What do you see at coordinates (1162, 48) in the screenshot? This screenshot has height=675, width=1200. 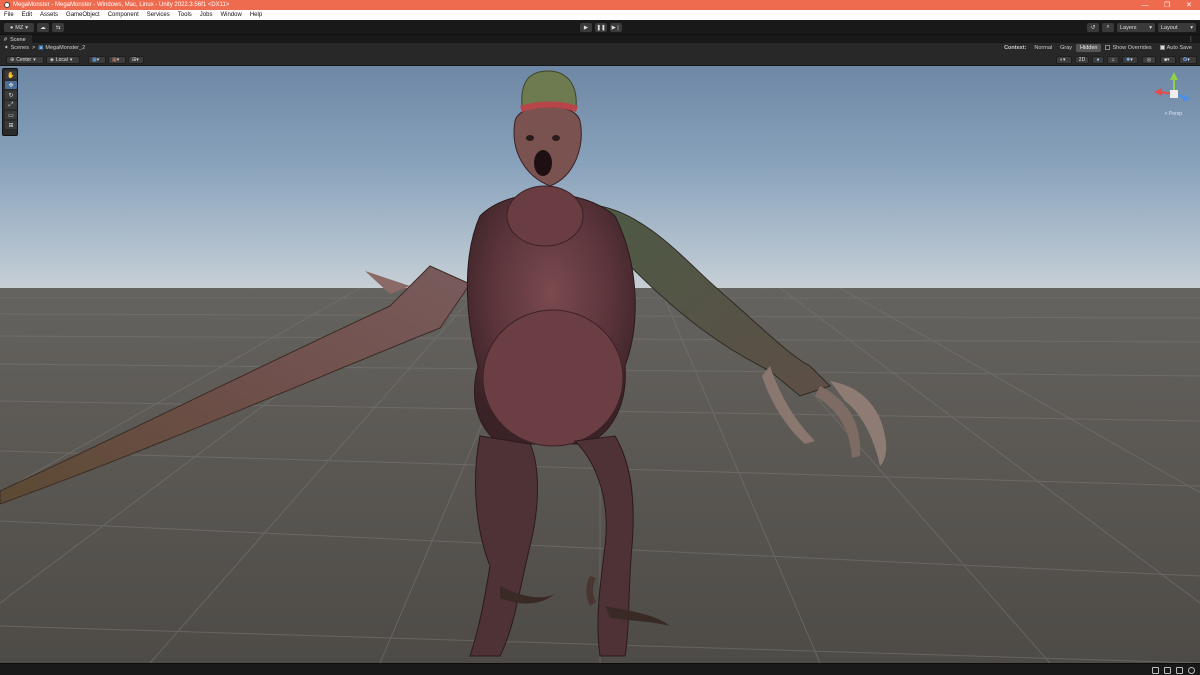 I see `checkbox-checked-icon` at bounding box center [1162, 48].